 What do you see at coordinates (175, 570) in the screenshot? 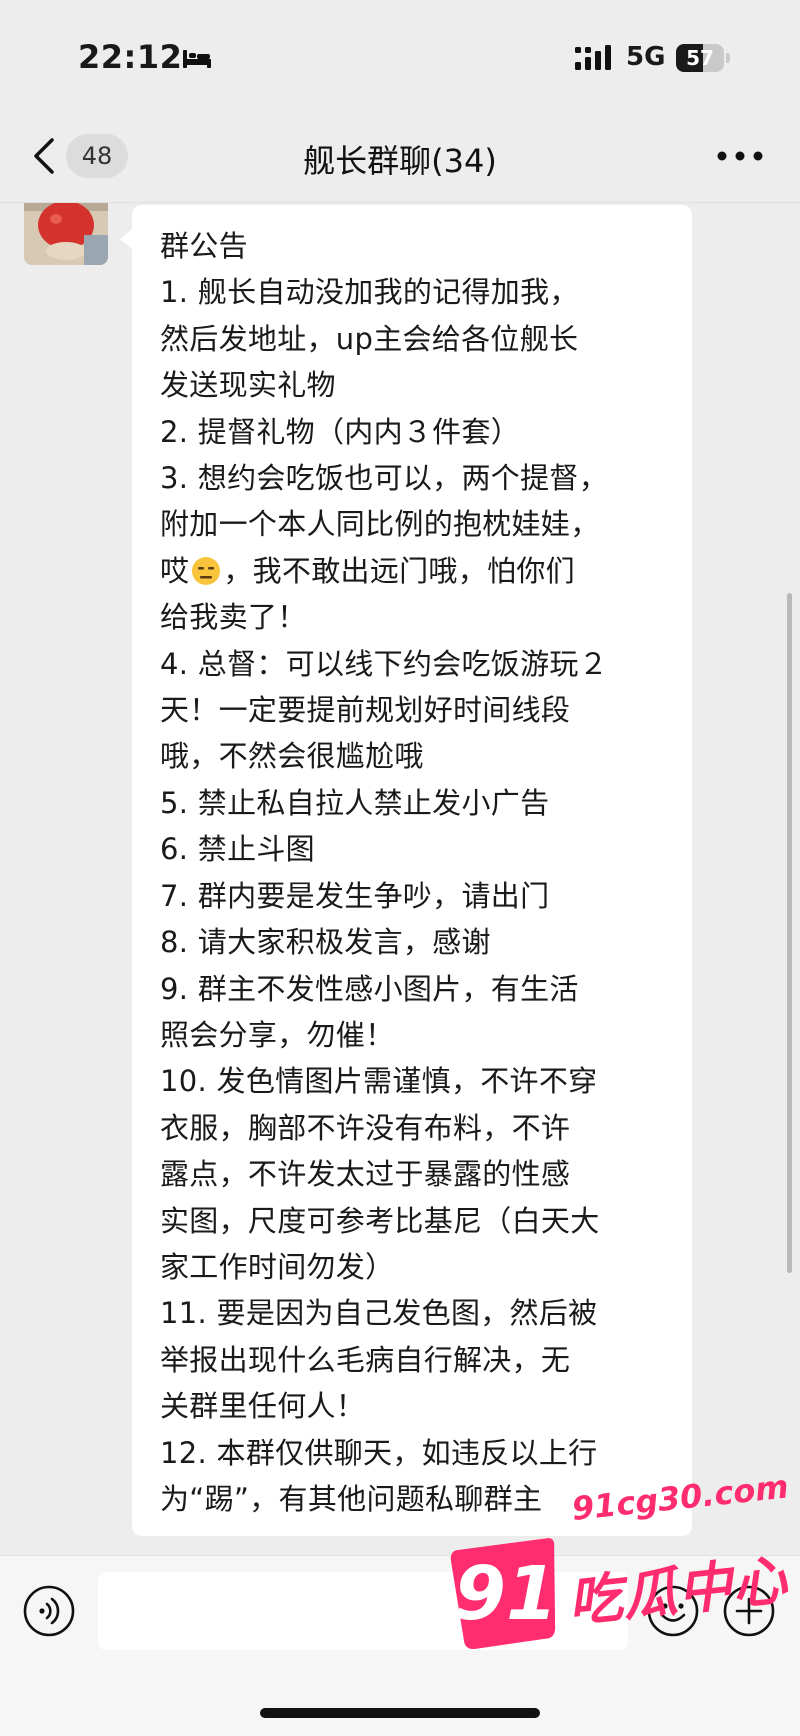
I see `announcement-text: 哎` at bounding box center [175, 570].